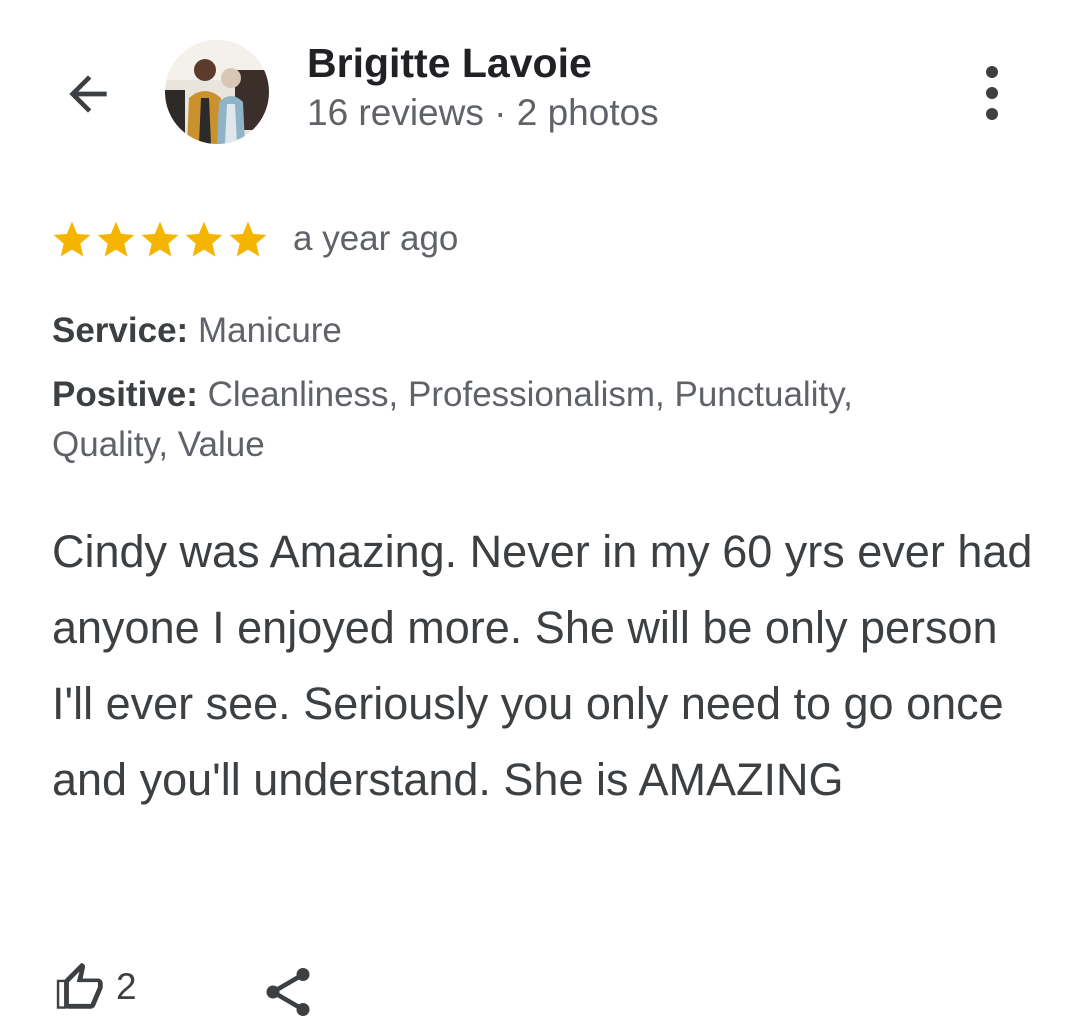  I want to click on share-button, so click(288, 992).